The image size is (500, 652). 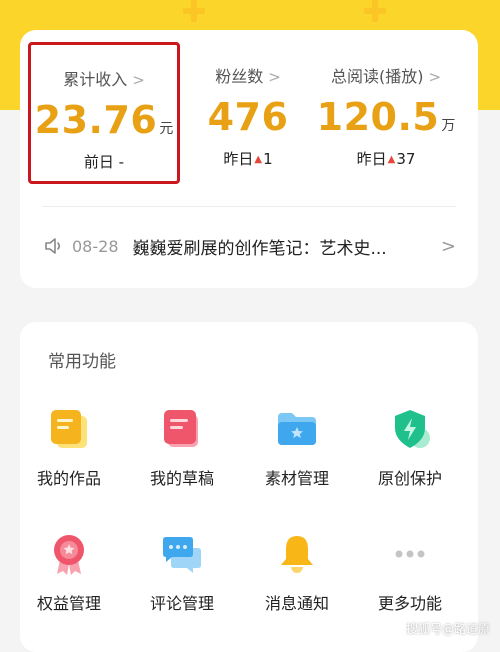 What do you see at coordinates (448, 628) in the screenshot?
I see `watermark: 搜狐号@路道原` at bounding box center [448, 628].